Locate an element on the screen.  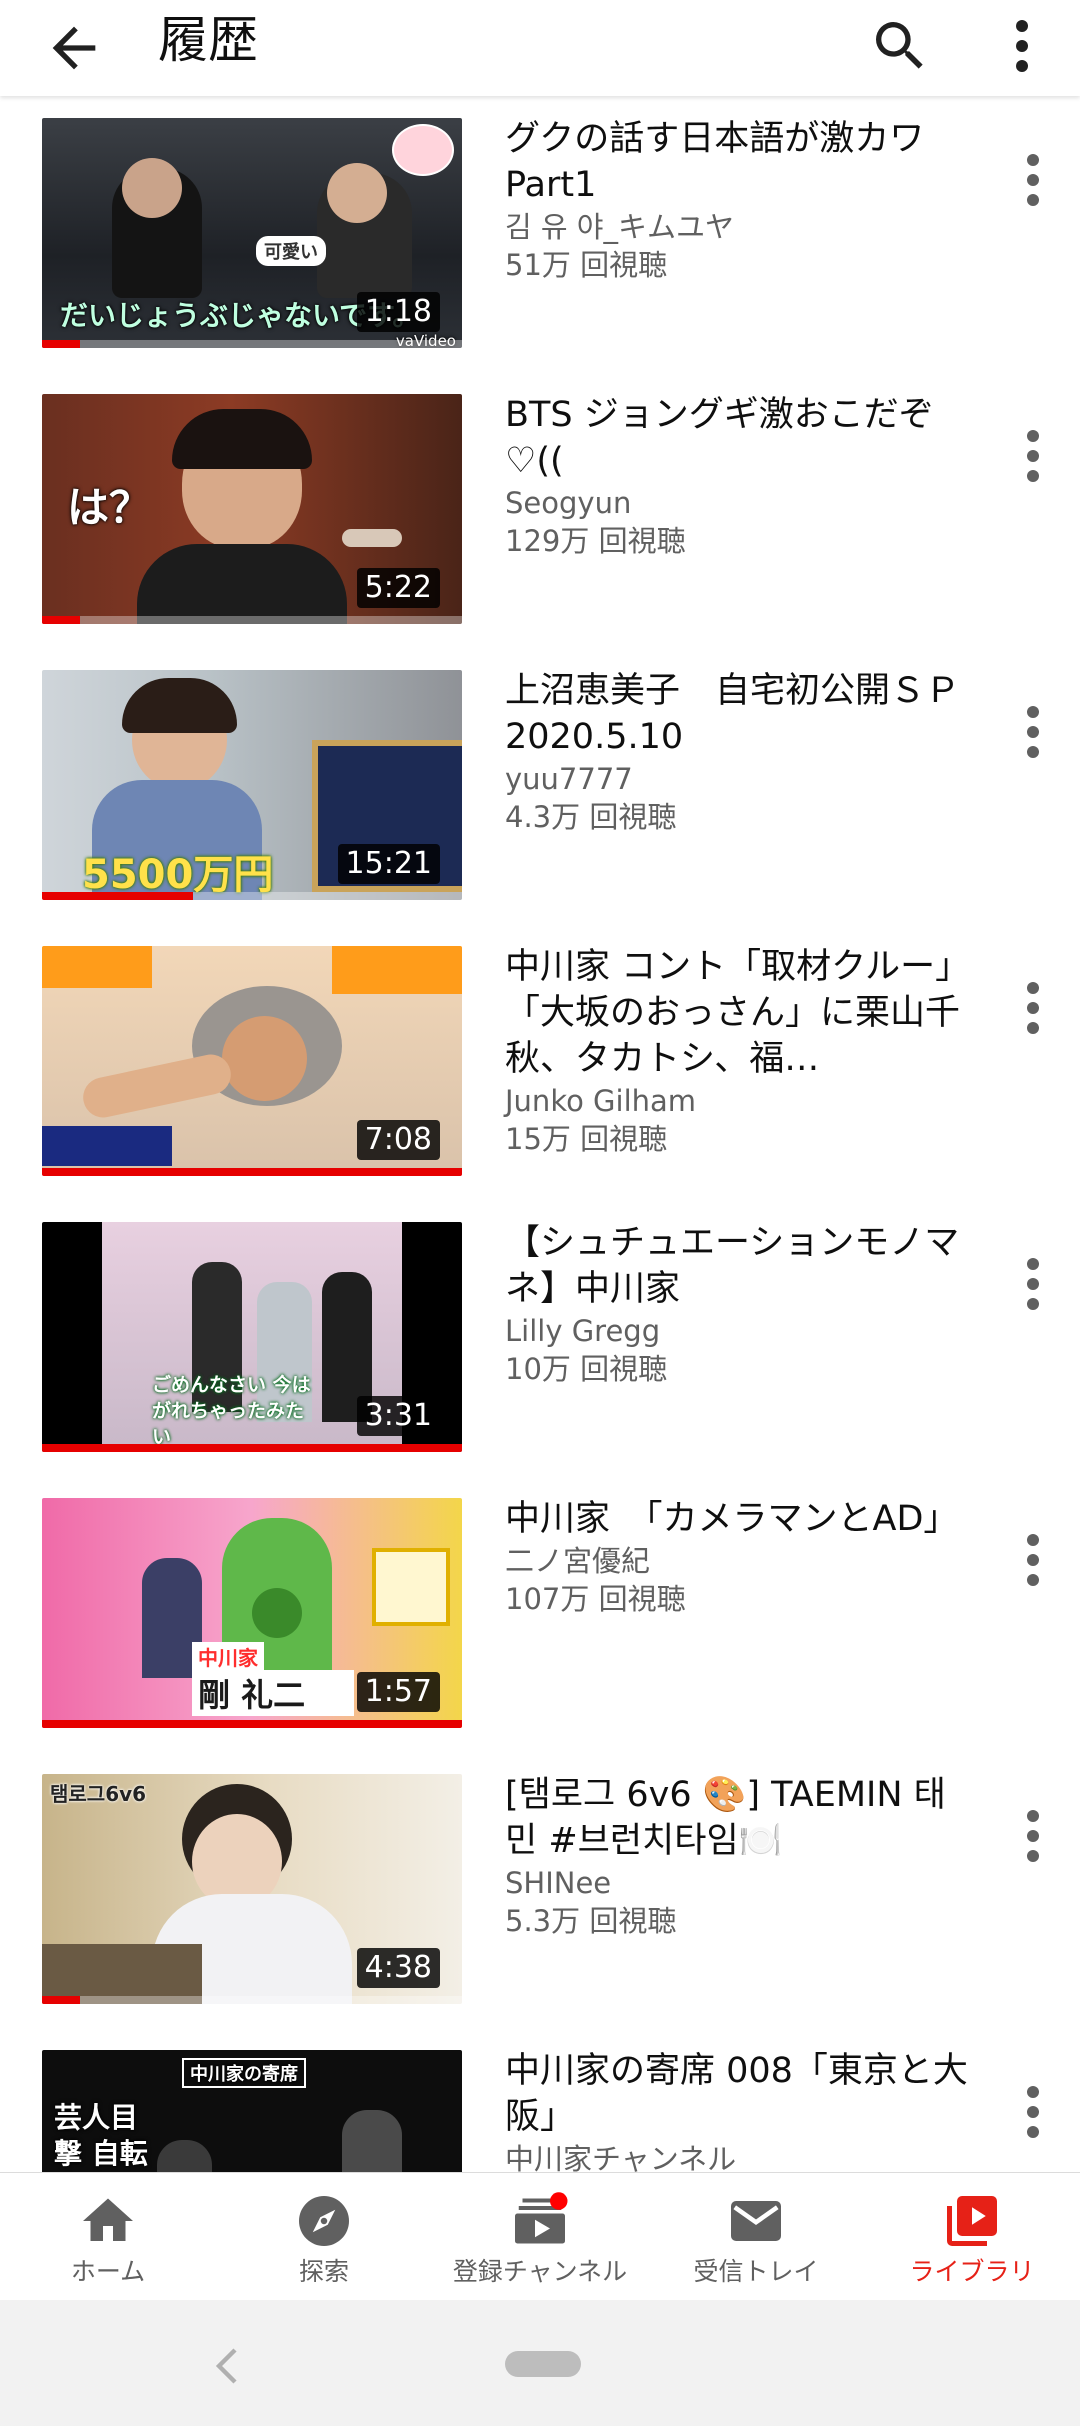
tab-subscriptions: 登録チャンネル is located at coordinates (540, 2237).